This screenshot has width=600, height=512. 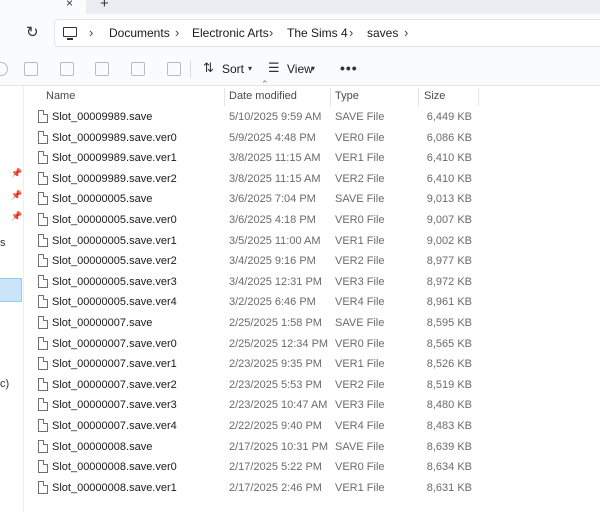 I want to click on file-date-modified: 5/9/2025 4:48 PM, so click(x=272, y=137).